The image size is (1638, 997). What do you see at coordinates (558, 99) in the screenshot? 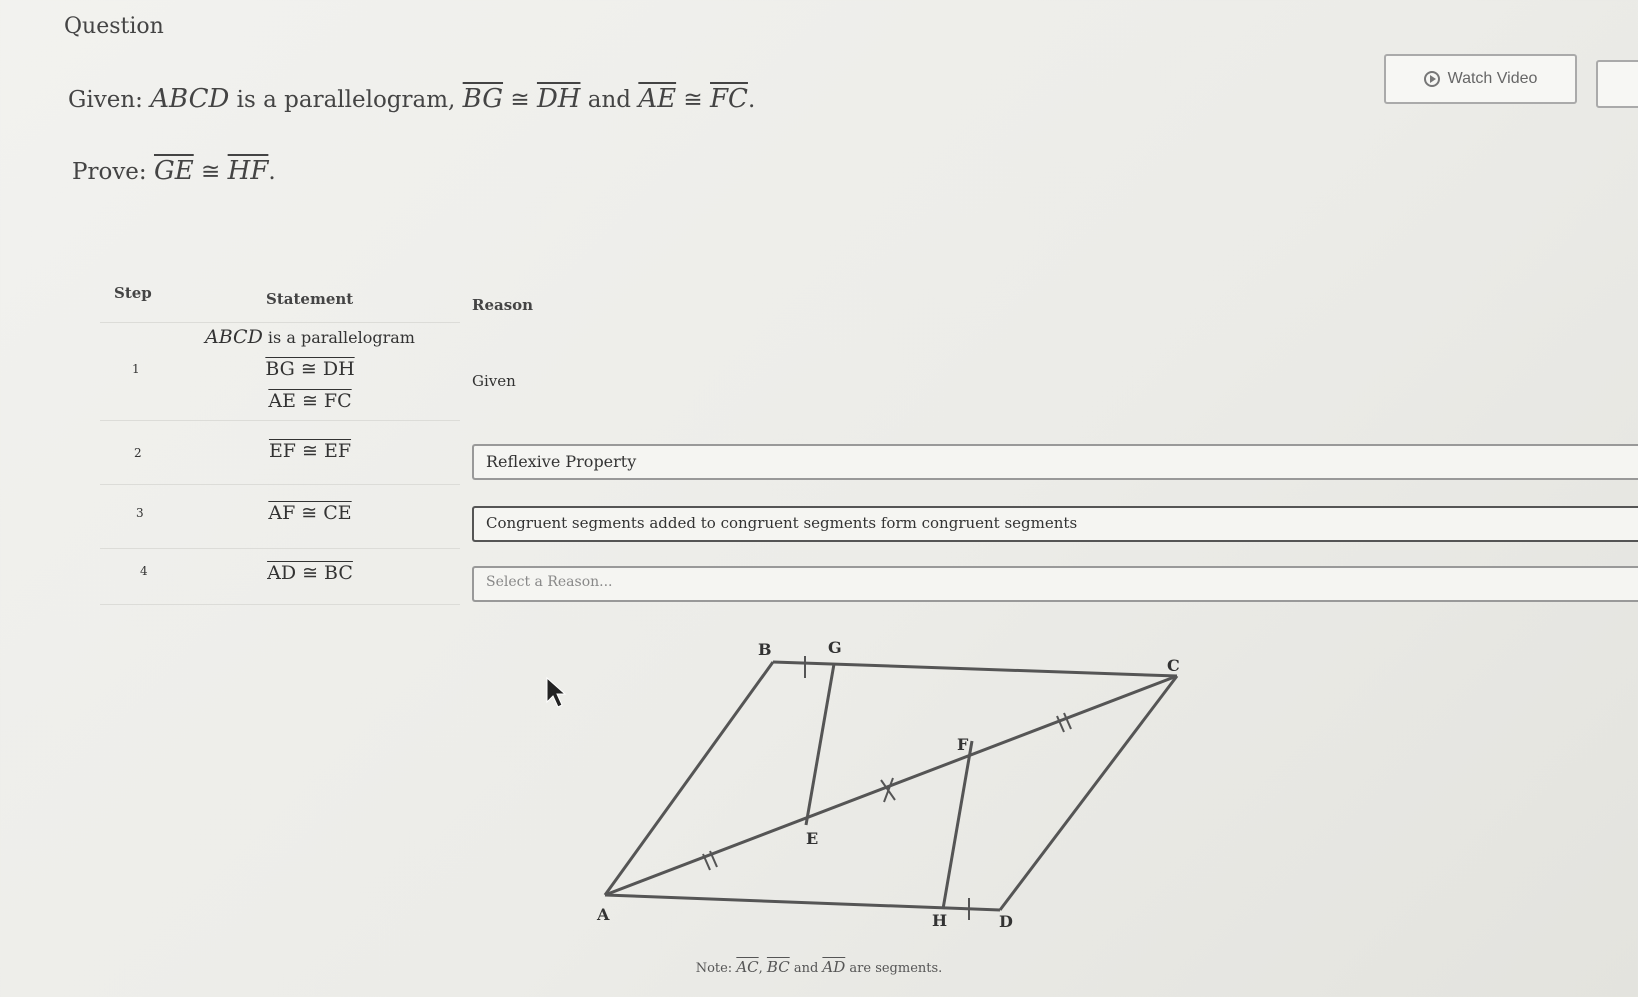
I see `segment-dh: DH` at bounding box center [558, 99].